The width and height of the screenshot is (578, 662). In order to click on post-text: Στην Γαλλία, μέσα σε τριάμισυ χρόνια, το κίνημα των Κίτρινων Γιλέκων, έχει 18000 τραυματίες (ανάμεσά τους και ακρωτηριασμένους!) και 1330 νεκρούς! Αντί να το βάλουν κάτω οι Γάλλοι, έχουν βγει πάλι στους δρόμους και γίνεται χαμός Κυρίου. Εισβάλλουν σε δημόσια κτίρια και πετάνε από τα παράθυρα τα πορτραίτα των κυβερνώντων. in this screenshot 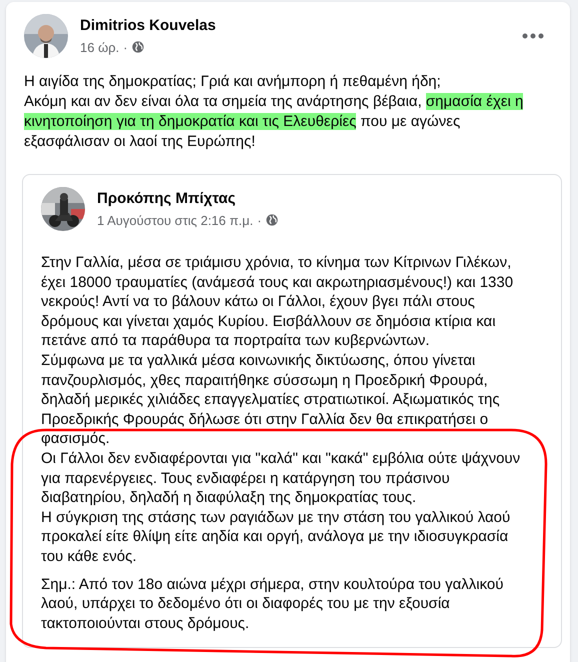, I will do `click(277, 302)`.